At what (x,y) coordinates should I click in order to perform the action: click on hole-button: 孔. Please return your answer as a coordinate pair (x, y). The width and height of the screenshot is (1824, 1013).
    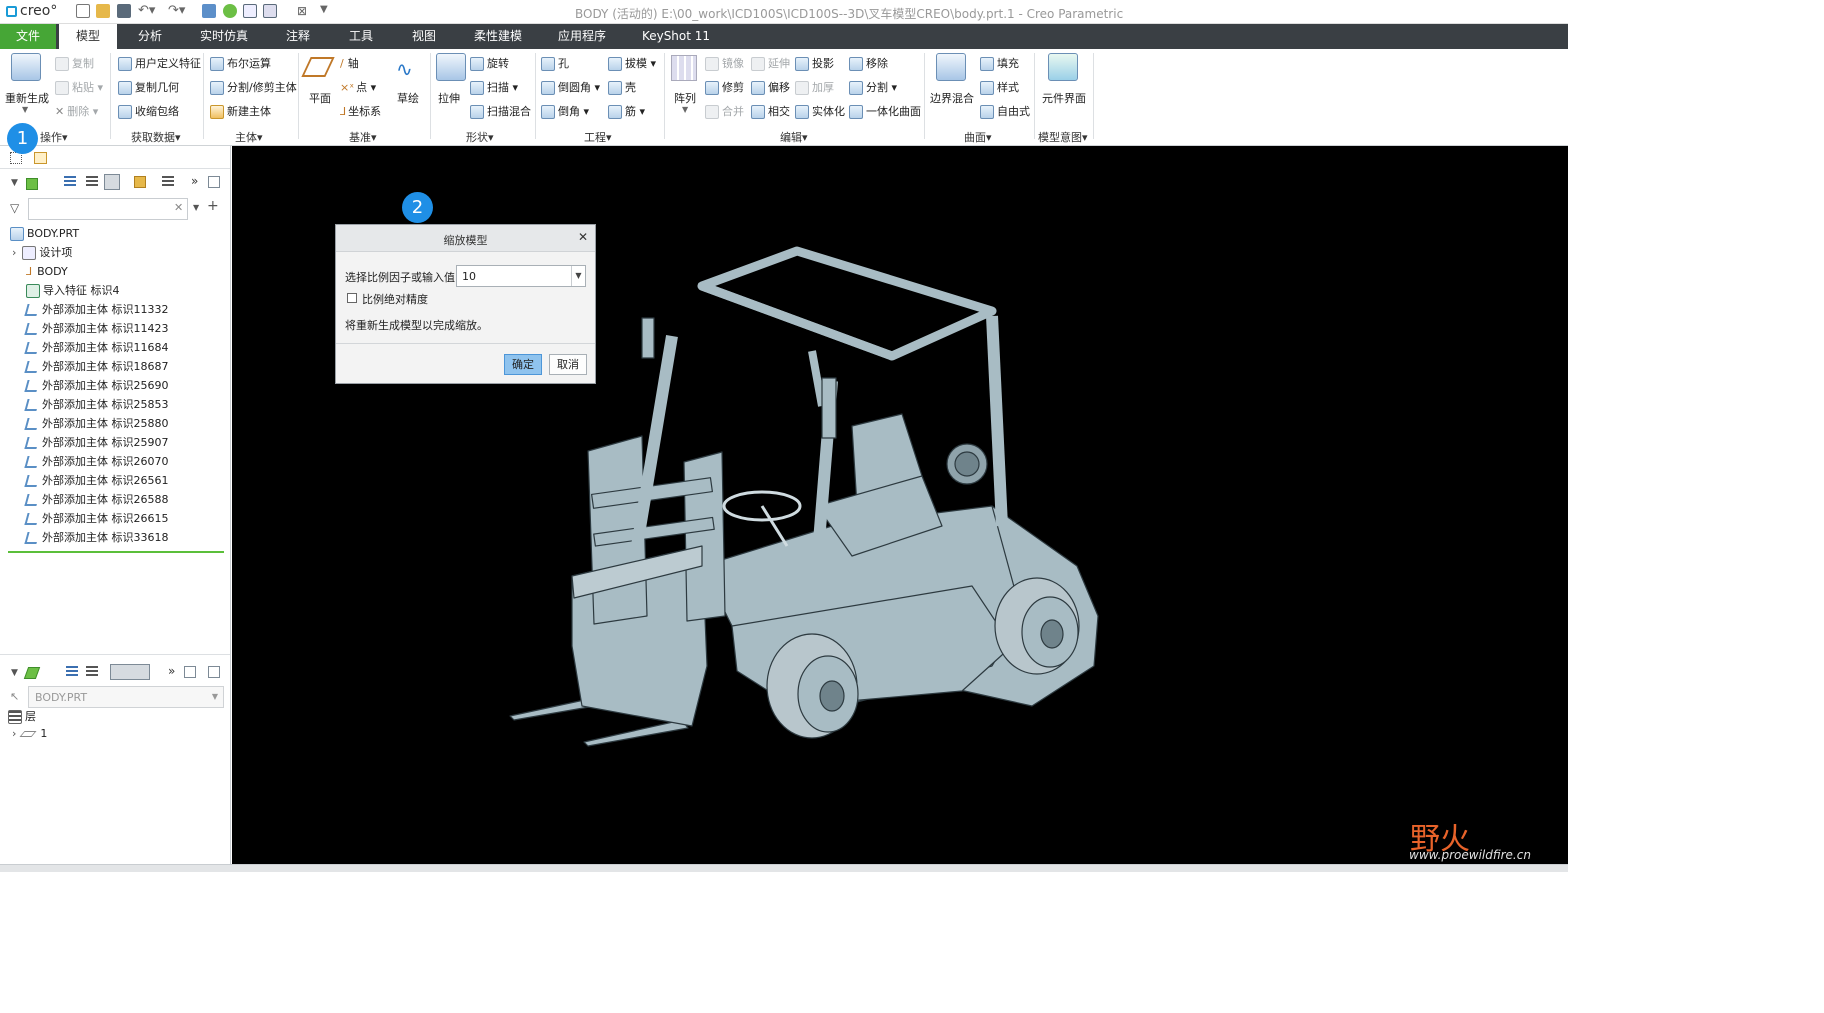
    Looking at the image, I should click on (555, 63).